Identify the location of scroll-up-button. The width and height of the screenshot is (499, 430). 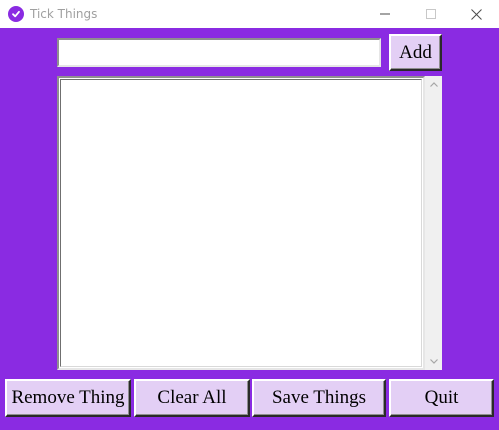
(433, 84).